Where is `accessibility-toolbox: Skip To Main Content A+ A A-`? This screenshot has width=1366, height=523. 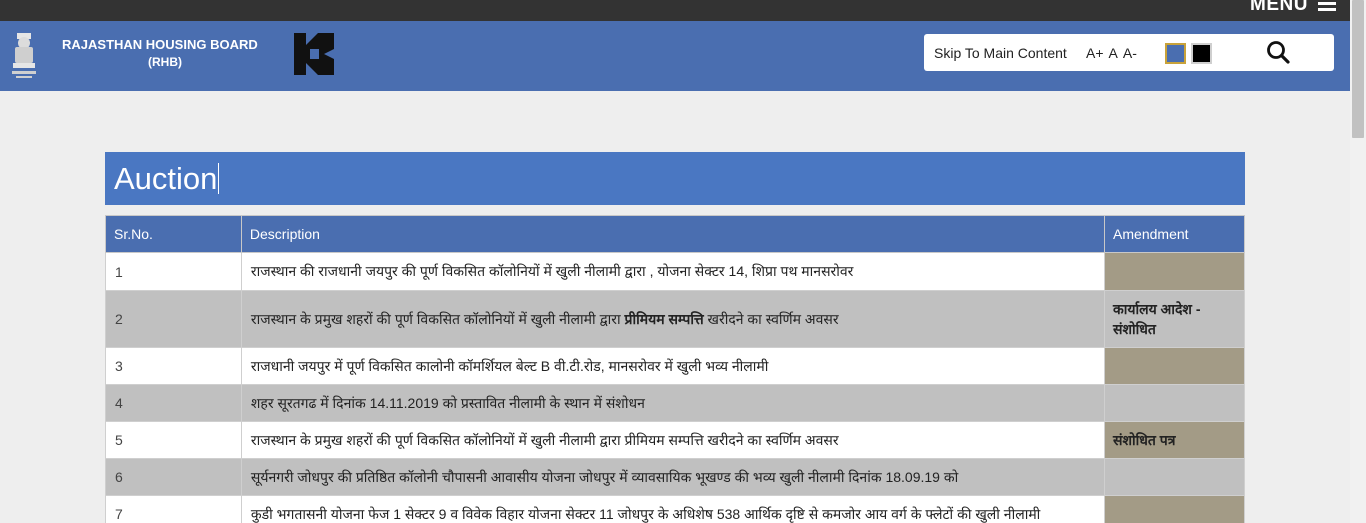 accessibility-toolbox: Skip To Main Content A+ A A- is located at coordinates (1129, 52).